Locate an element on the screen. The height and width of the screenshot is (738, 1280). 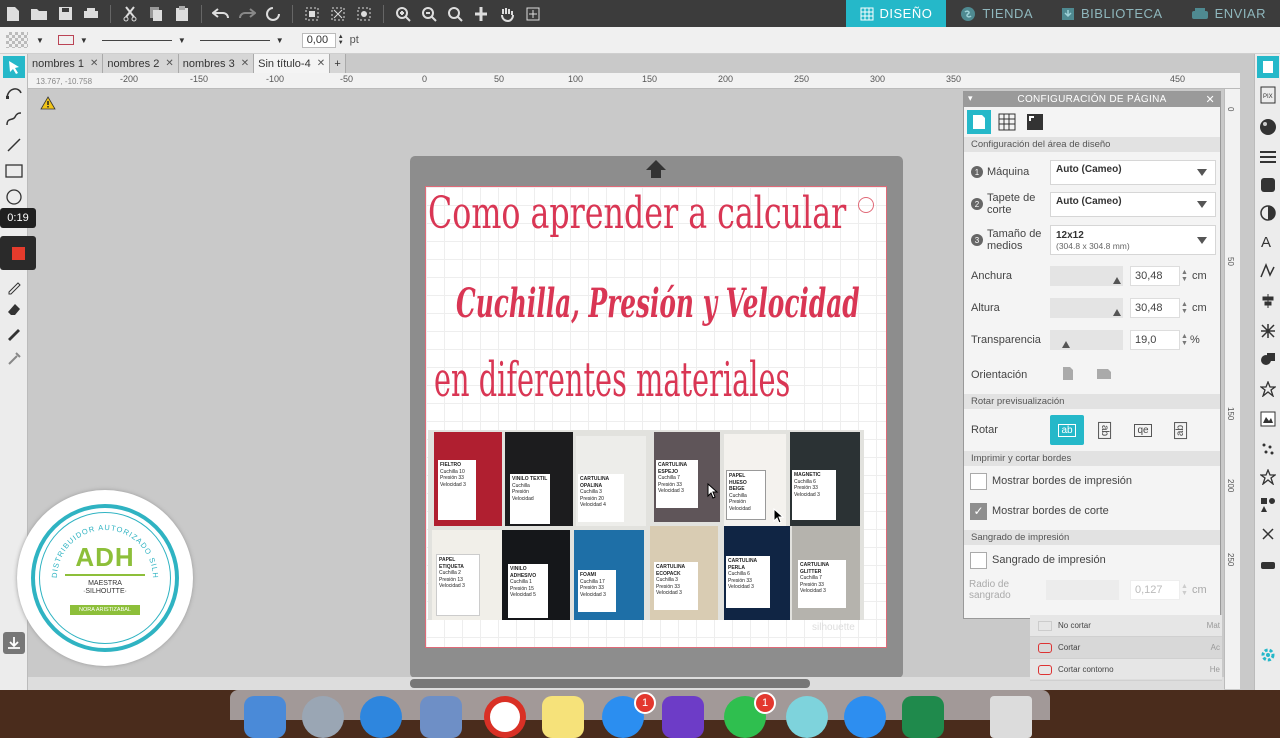
shape-style-dropdown: ▼ is located at coordinates (73, 40).